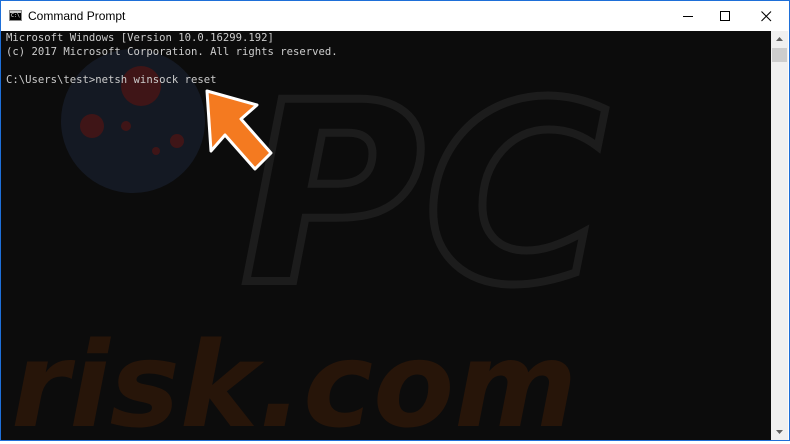 This screenshot has height=444, width=790. What do you see at coordinates (688, 16) in the screenshot?
I see `minimize-icon` at bounding box center [688, 16].